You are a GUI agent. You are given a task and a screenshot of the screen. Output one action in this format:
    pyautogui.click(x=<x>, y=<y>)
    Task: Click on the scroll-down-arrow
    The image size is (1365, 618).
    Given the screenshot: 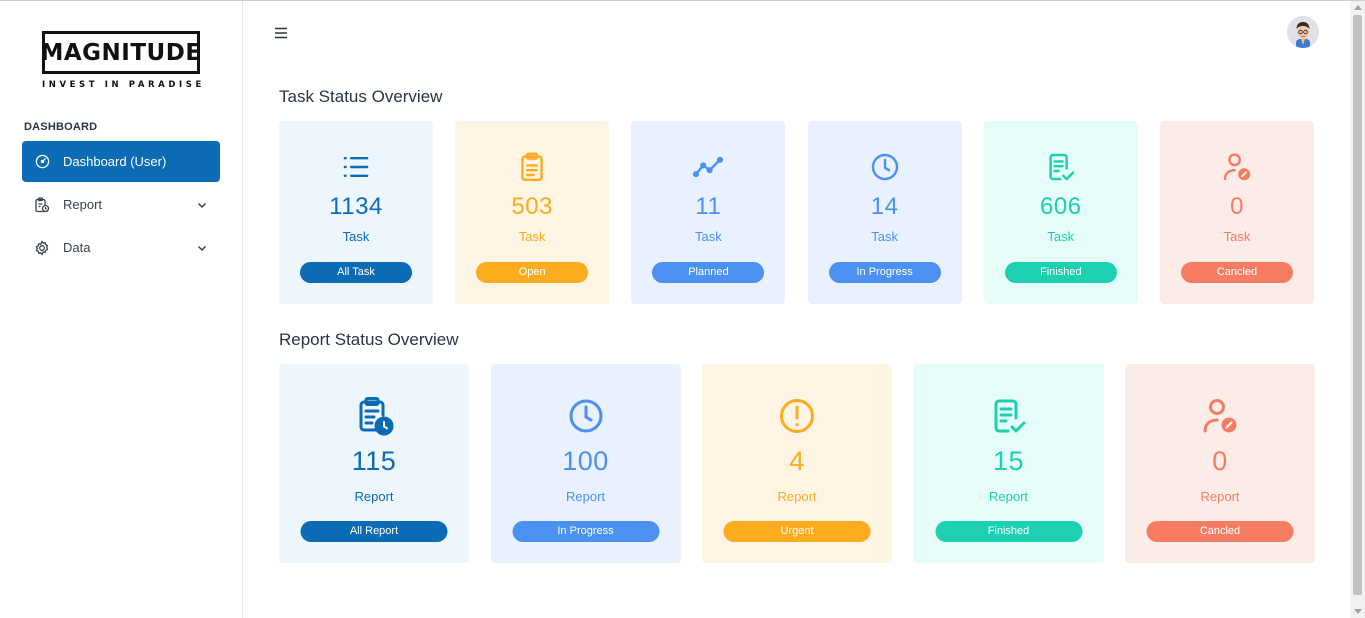 What is the action you would take?
    pyautogui.click(x=1358, y=611)
    